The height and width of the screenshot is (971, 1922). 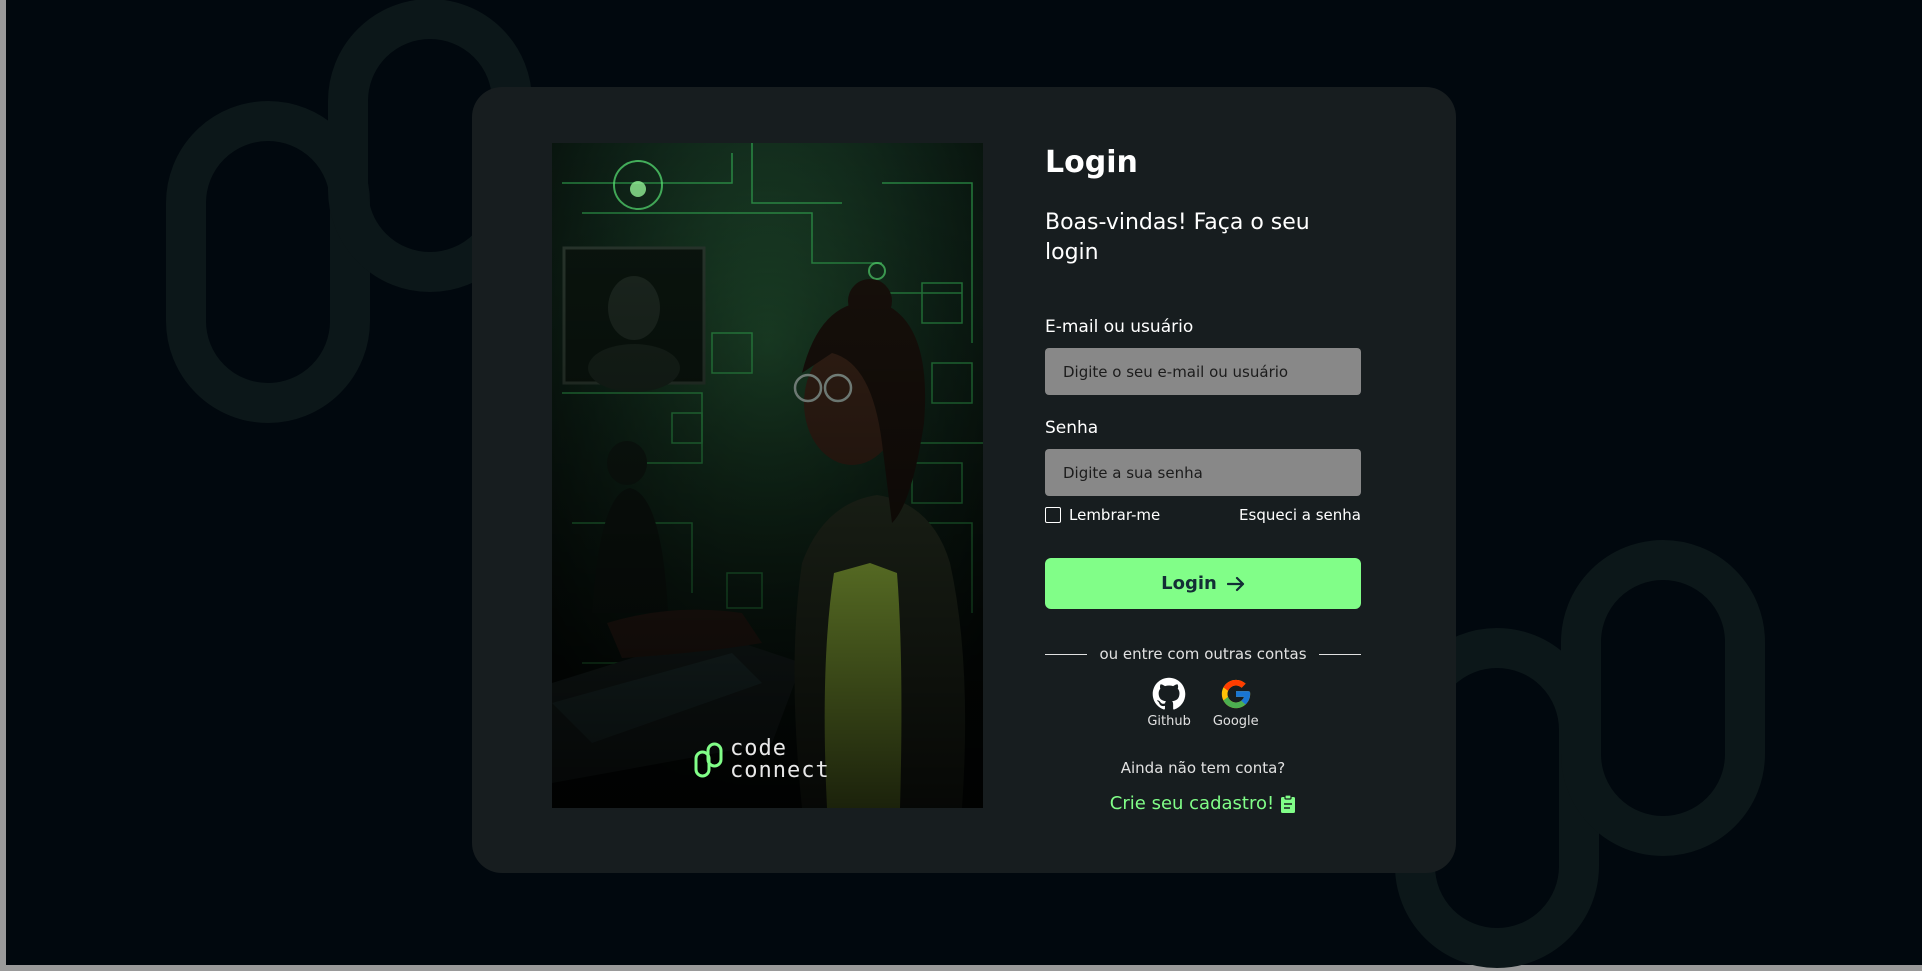 I want to click on google-login-button: Google, so click(x=1236, y=703).